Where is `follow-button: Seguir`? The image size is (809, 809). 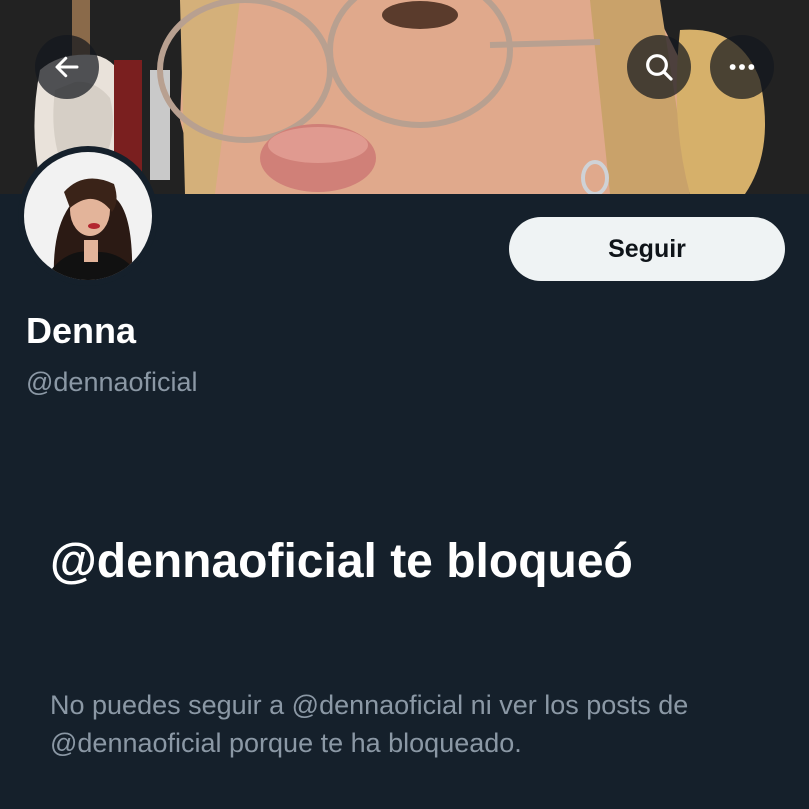 follow-button: Seguir is located at coordinates (647, 249).